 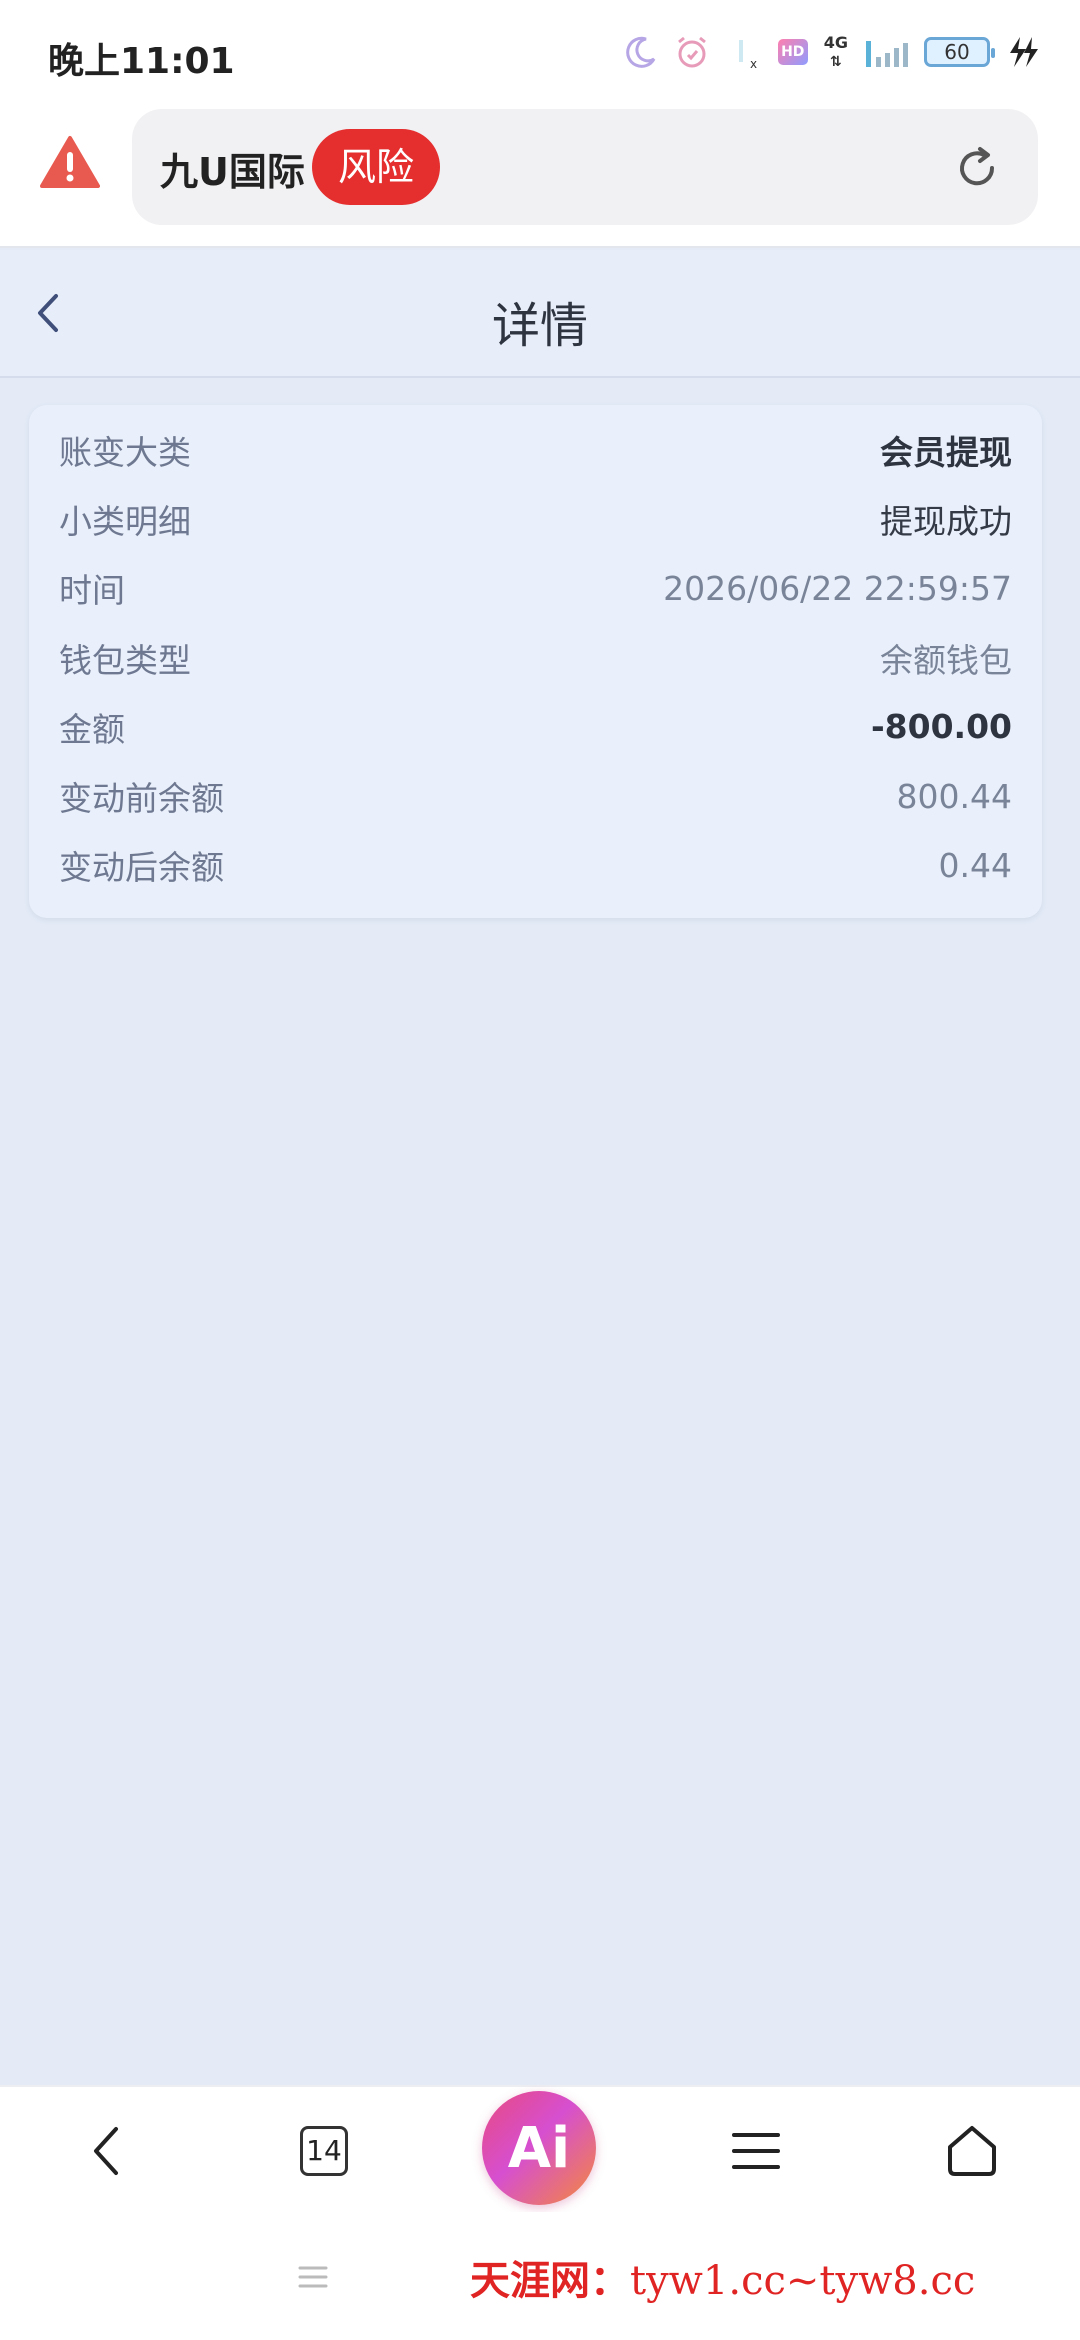 I want to click on tab-count: 14, so click(x=324, y=2151).